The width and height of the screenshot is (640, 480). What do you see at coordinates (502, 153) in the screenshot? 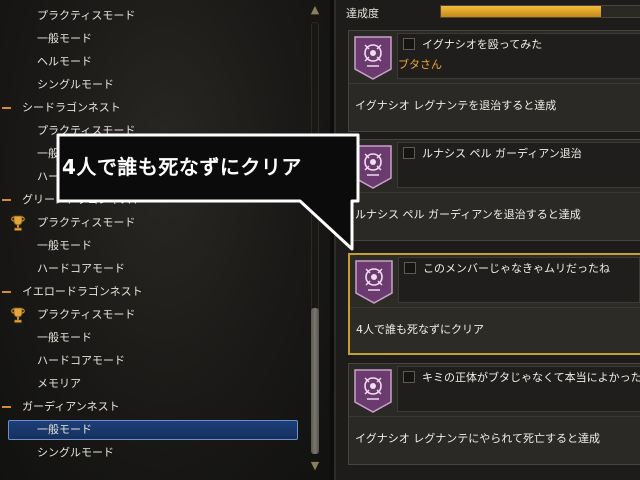
I see `achievement-title: ルナシス ペル ガーディアン退治` at bounding box center [502, 153].